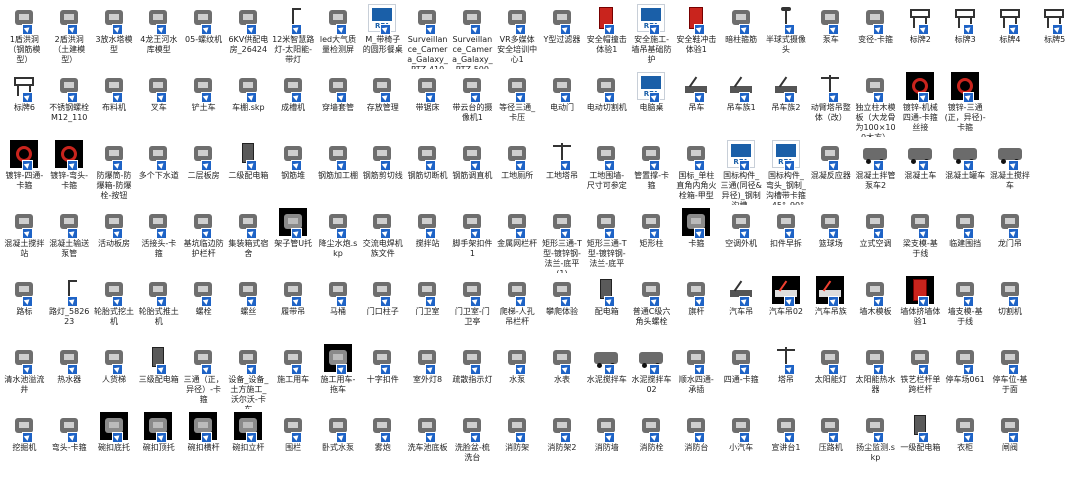  What do you see at coordinates (248, 308) in the screenshot?
I see `file-item: 螺丝` at bounding box center [248, 308].